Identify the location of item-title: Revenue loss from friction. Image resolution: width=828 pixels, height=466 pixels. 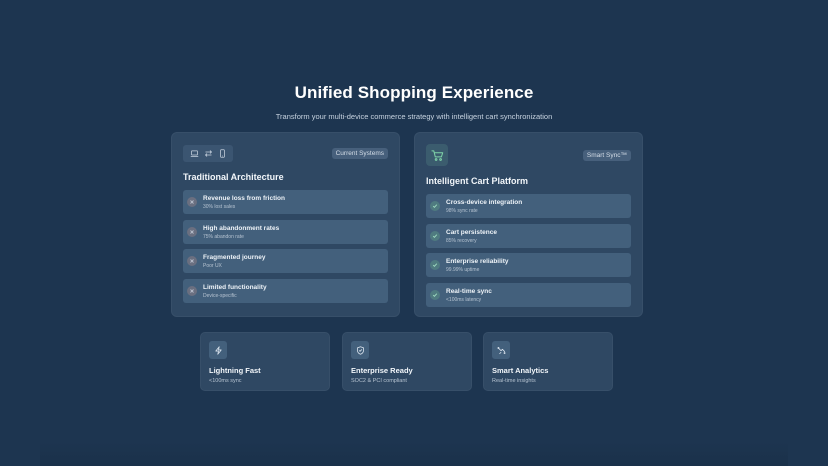
(244, 198).